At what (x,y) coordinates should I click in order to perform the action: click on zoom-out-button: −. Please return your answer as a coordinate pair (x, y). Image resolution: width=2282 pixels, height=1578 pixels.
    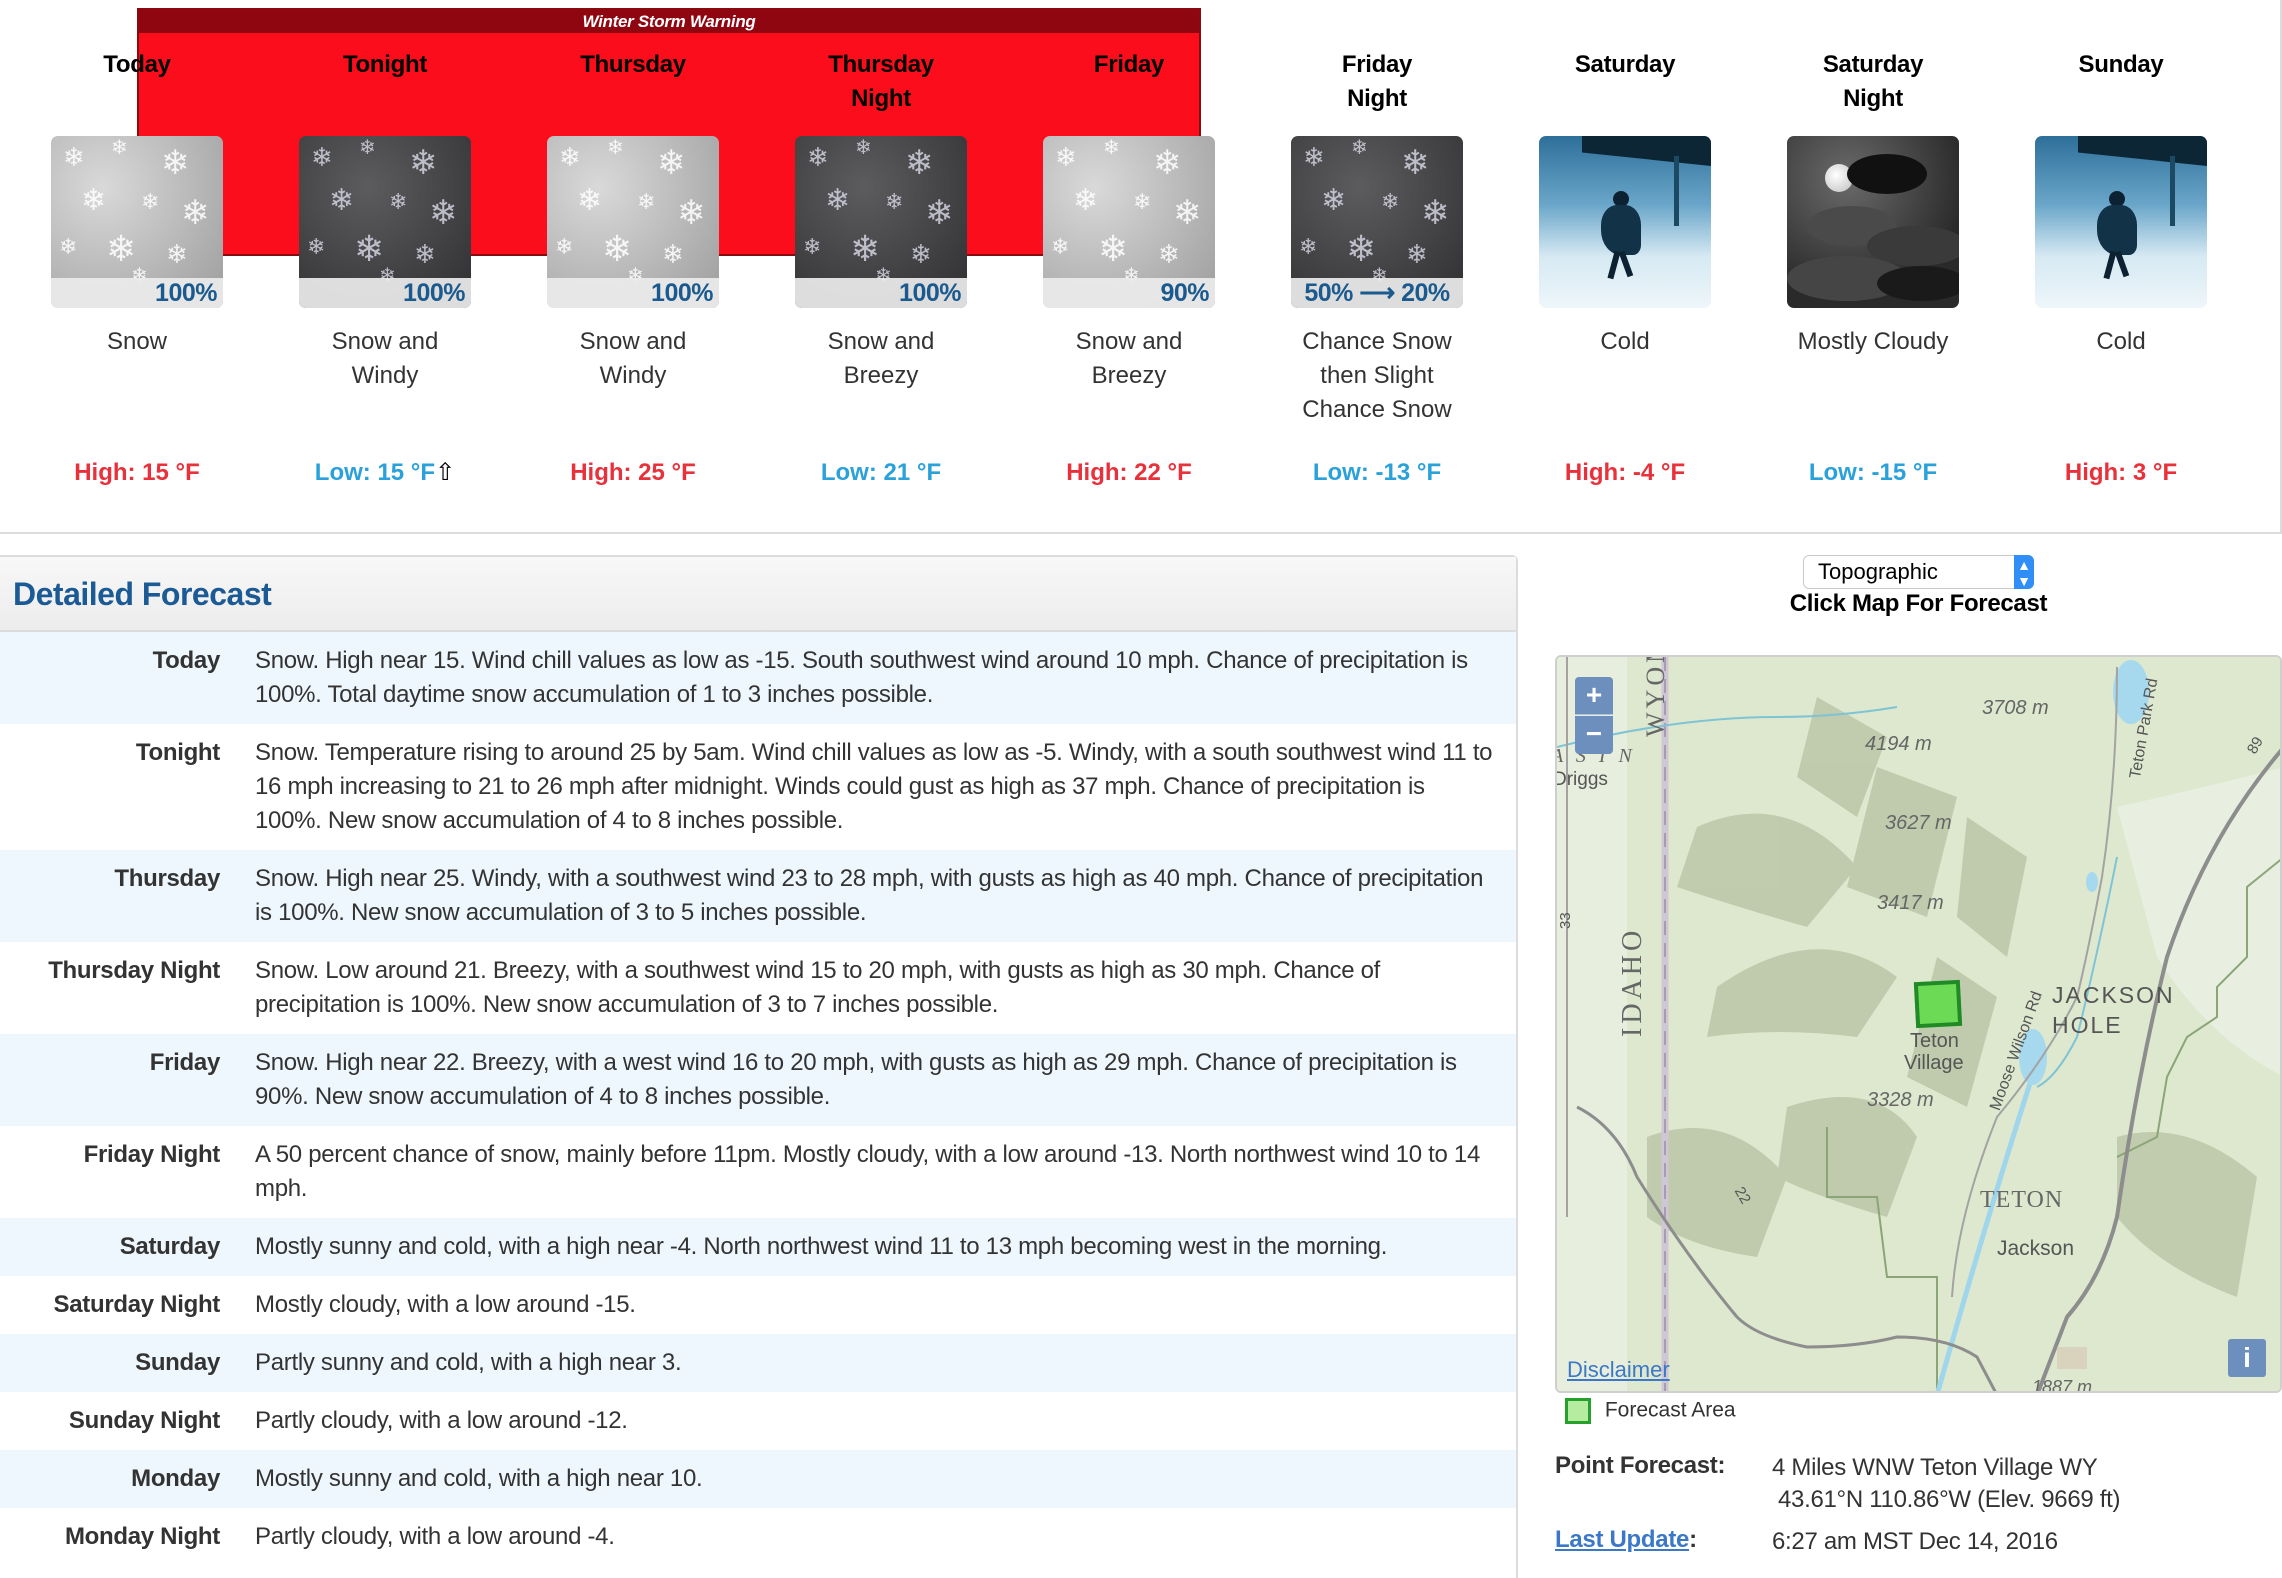
    Looking at the image, I should click on (1594, 735).